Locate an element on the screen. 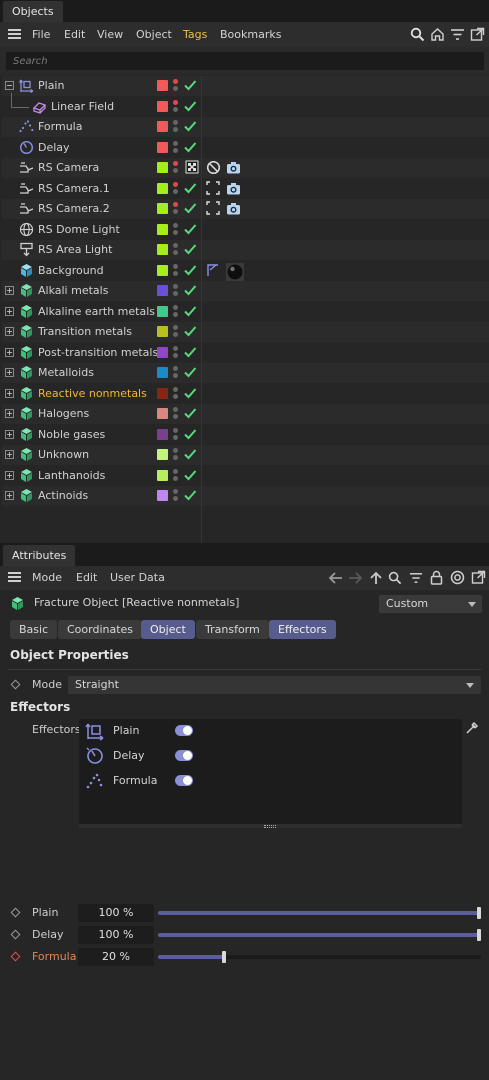  resize-grip-icon is located at coordinates (270, 826).